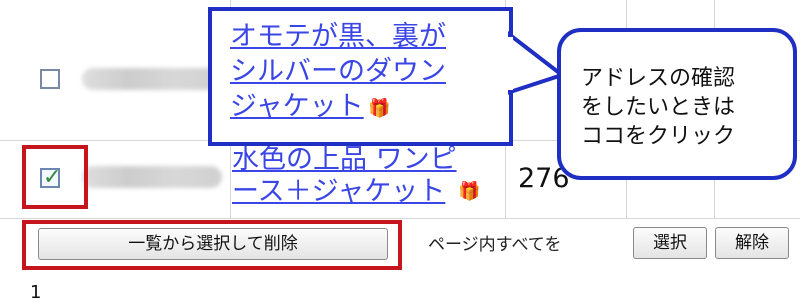  What do you see at coordinates (658, 107) in the screenshot?
I see `callout-line: をしたいときは` at bounding box center [658, 107].